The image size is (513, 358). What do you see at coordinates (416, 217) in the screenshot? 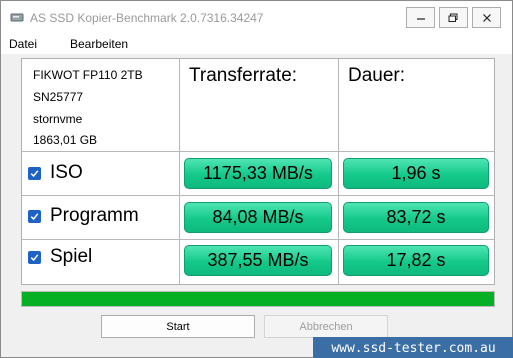
I see `result-programm-duration: 83,72 s` at bounding box center [416, 217].